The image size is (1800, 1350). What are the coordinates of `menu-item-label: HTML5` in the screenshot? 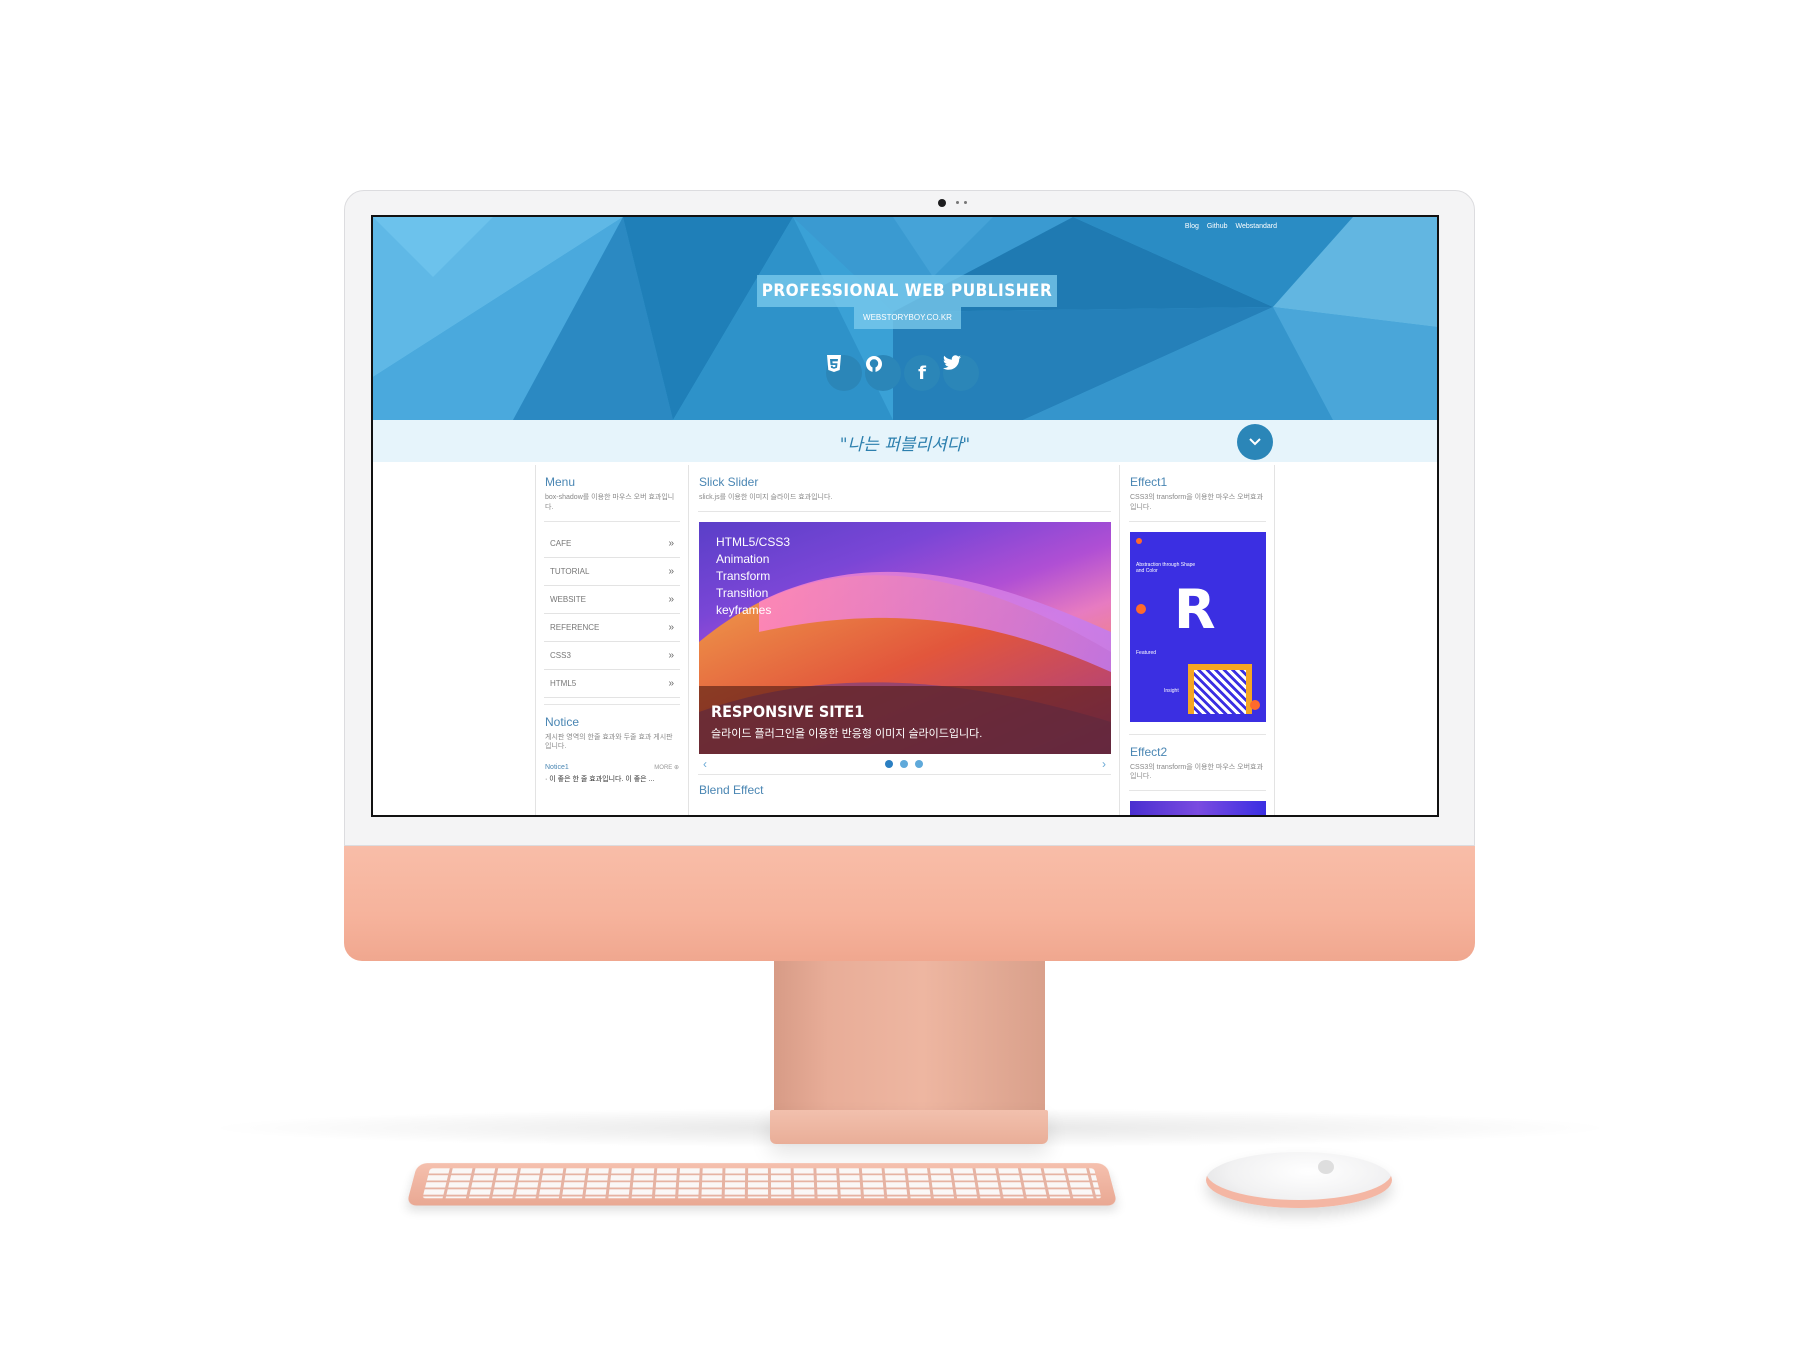 It's located at (563, 683).